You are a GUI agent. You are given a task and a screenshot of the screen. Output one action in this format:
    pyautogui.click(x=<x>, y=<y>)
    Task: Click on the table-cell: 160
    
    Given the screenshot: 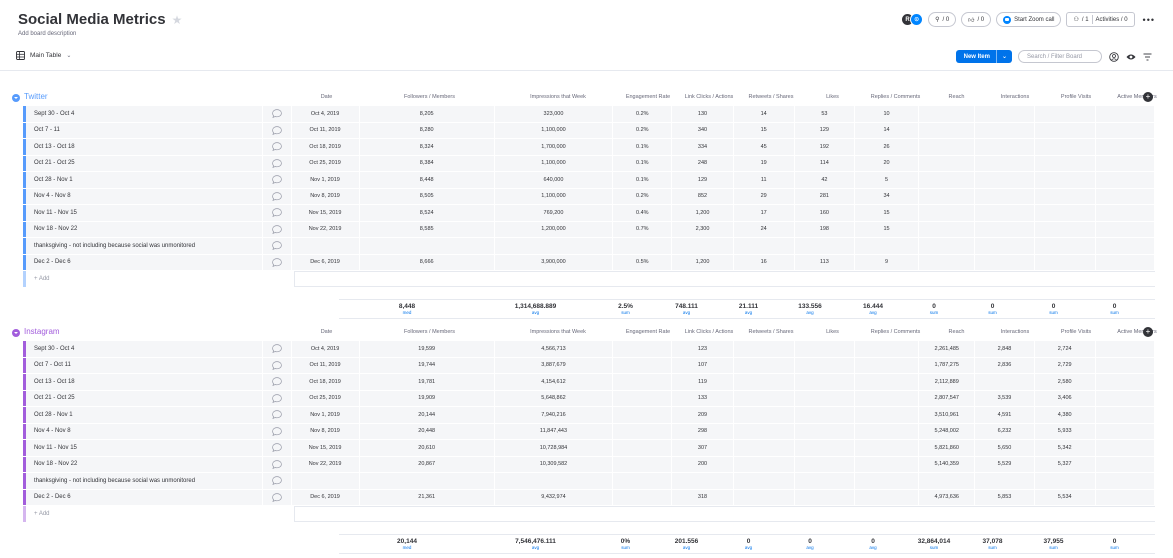 What is the action you would take?
    pyautogui.click(x=825, y=213)
    